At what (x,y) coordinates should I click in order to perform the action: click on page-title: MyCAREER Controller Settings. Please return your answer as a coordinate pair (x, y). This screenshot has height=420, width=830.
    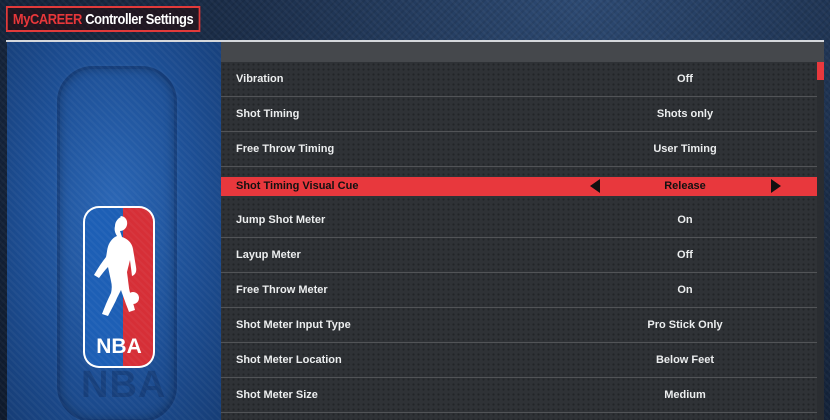
    Looking at the image, I should click on (103, 19).